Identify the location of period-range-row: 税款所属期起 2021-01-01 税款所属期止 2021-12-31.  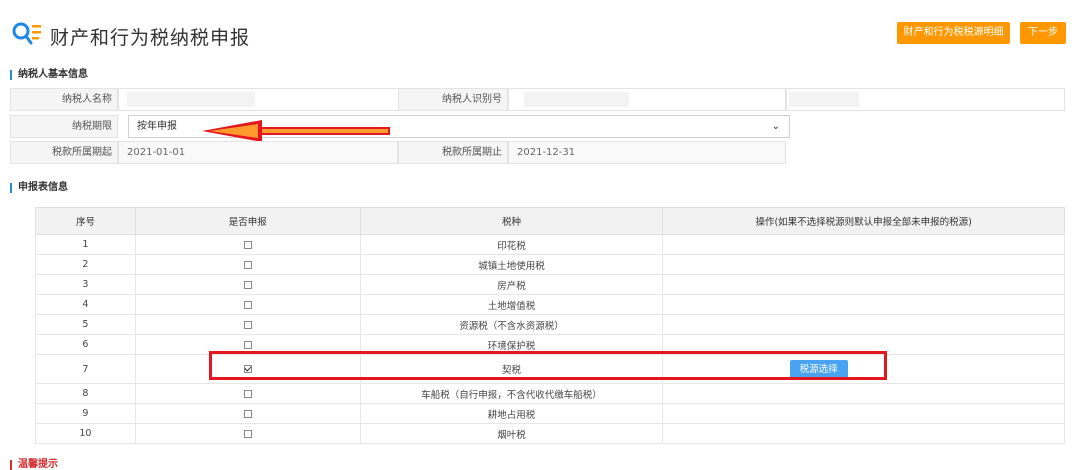
(398, 152).